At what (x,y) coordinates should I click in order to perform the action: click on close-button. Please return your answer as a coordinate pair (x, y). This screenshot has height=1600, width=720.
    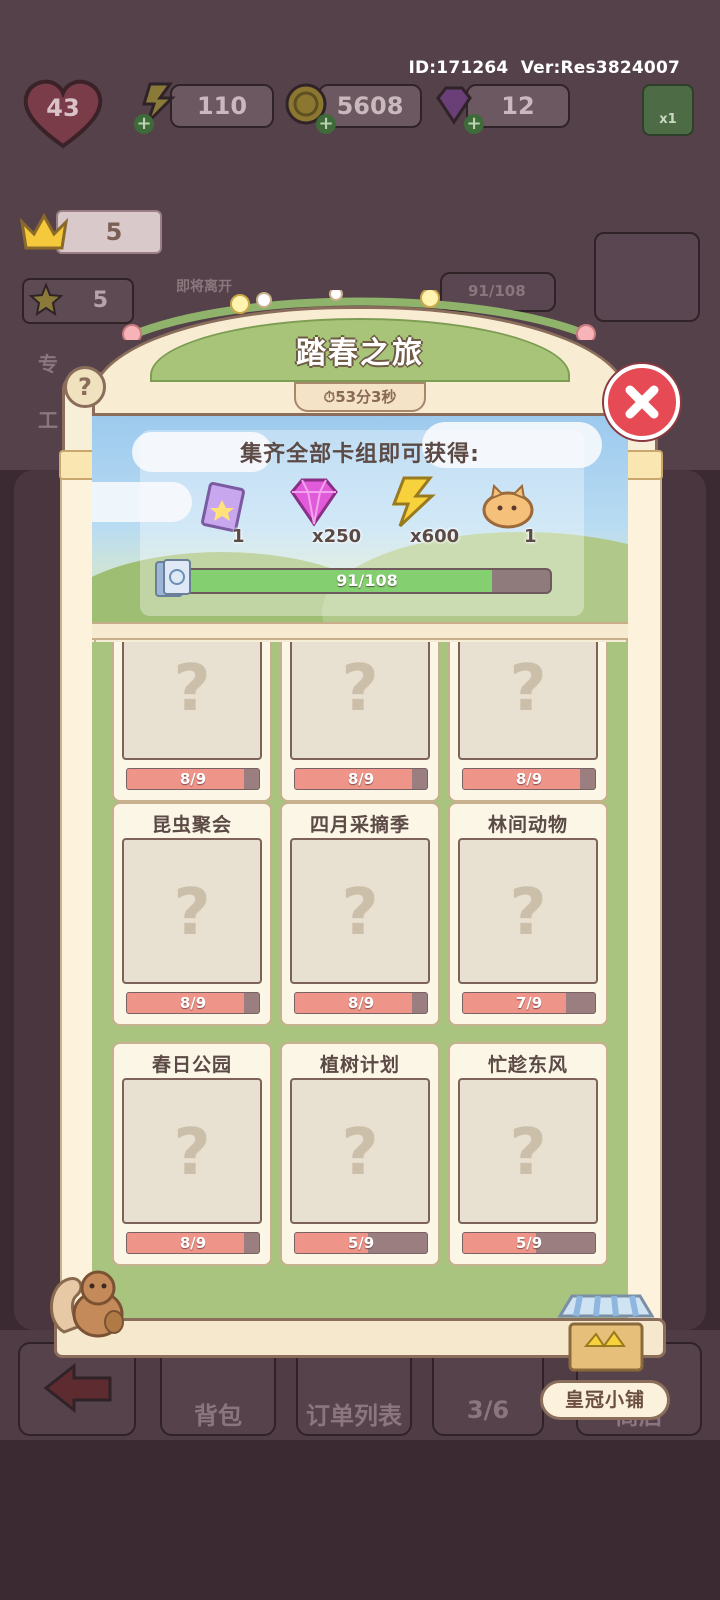
    Looking at the image, I should click on (642, 402).